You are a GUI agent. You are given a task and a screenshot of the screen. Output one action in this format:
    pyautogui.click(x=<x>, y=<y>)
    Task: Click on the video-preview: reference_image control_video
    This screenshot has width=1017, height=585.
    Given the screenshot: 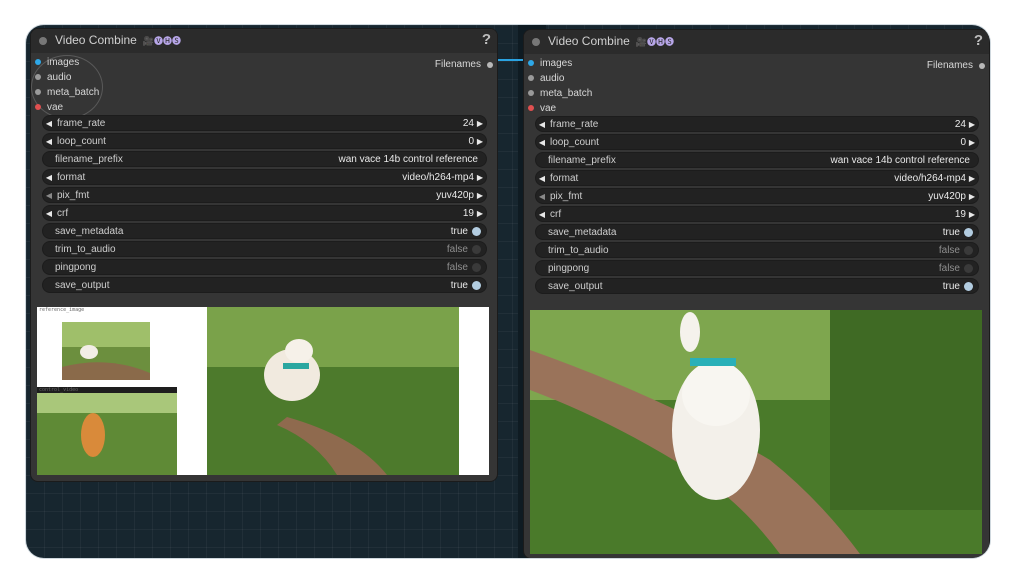 What is the action you would take?
    pyautogui.click(x=263, y=391)
    